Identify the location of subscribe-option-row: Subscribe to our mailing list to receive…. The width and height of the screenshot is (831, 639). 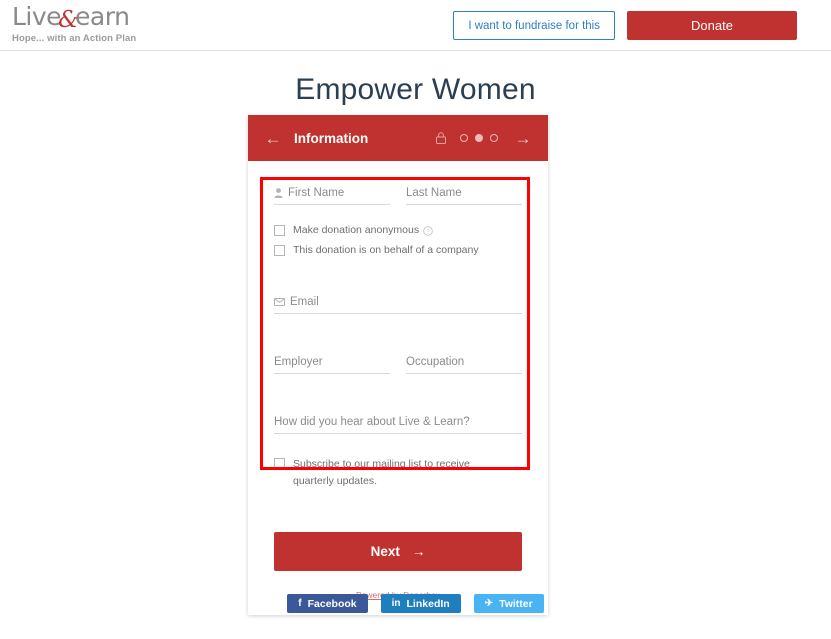
(398, 472).